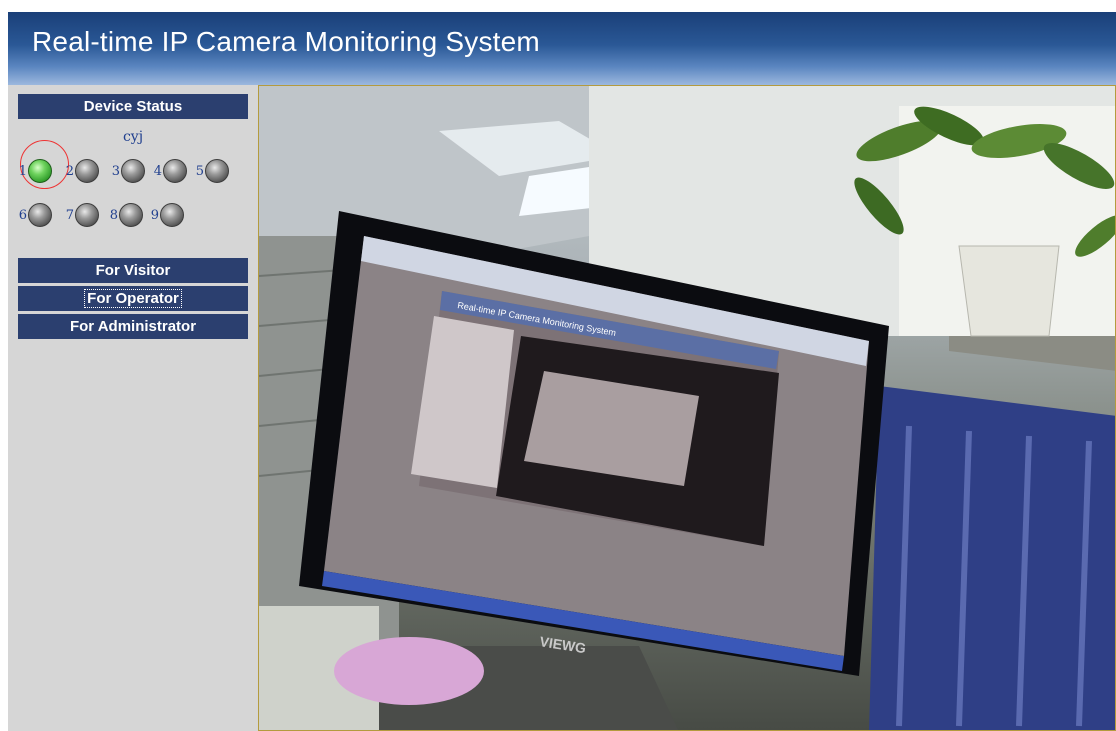 This screenshot has height=731, width=1116. Describe the element at coordinates (40, 215) in the screenshot. I see `camera-6-status-icon` at that location.